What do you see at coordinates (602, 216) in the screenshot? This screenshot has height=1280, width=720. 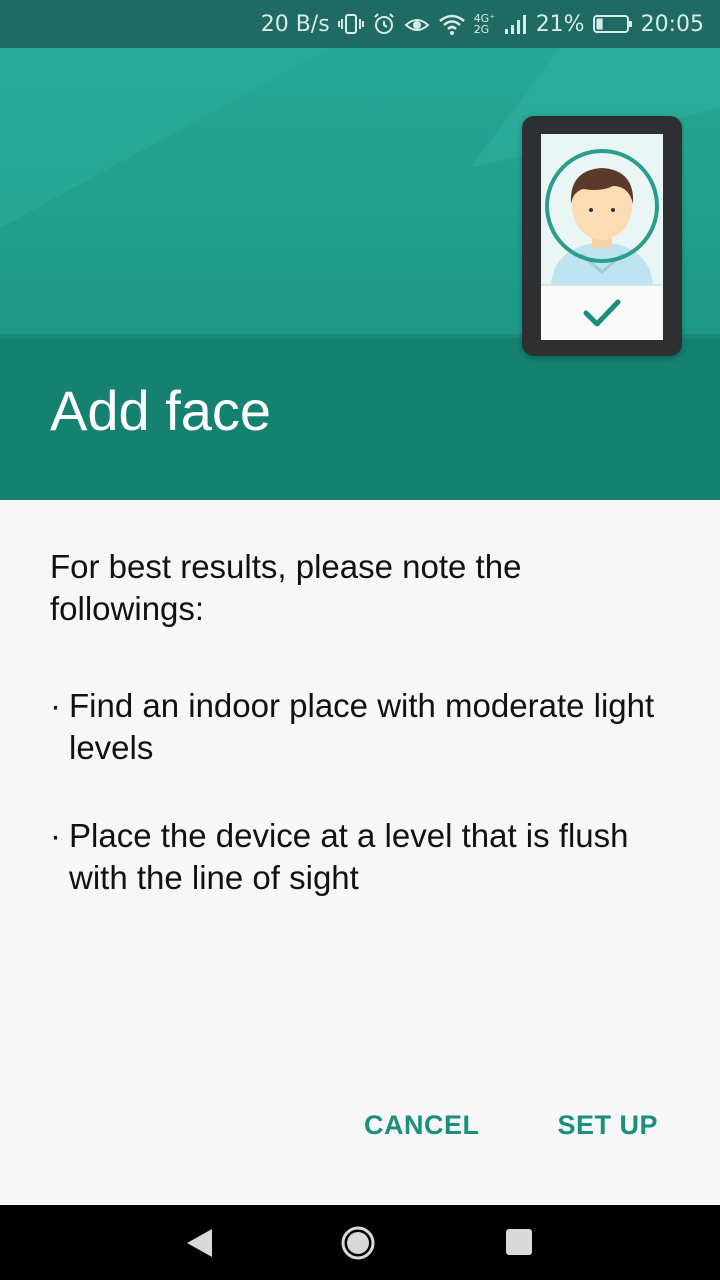 I see `face-avatar-icon` at bounding box center [602, 216].